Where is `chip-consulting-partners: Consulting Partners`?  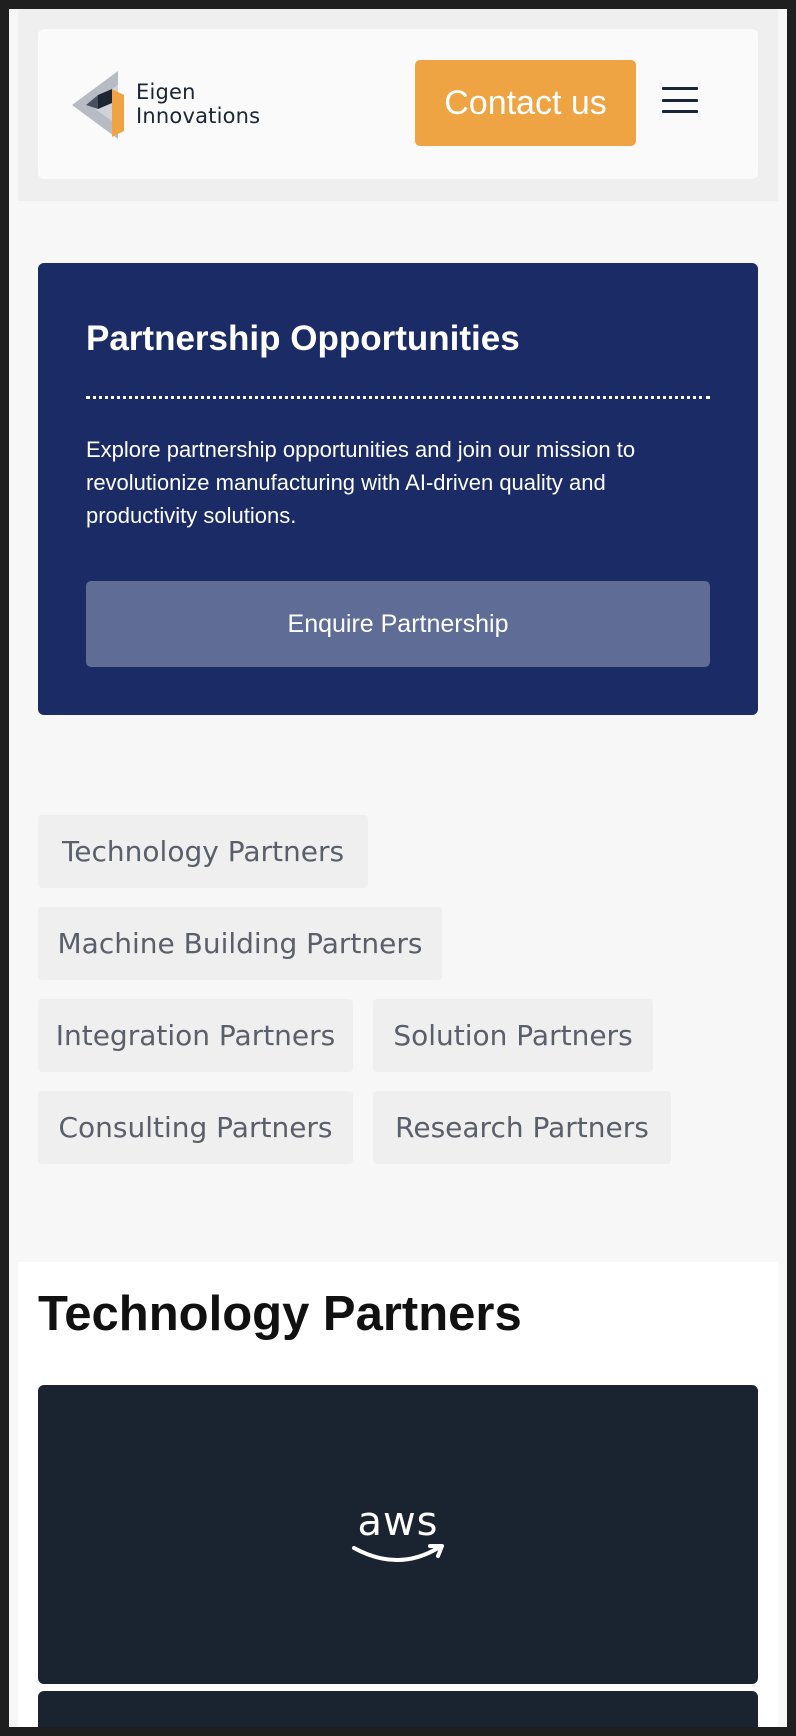 chip-consulting-partners: Consulting Partners is located at coordinates (195, 1127).